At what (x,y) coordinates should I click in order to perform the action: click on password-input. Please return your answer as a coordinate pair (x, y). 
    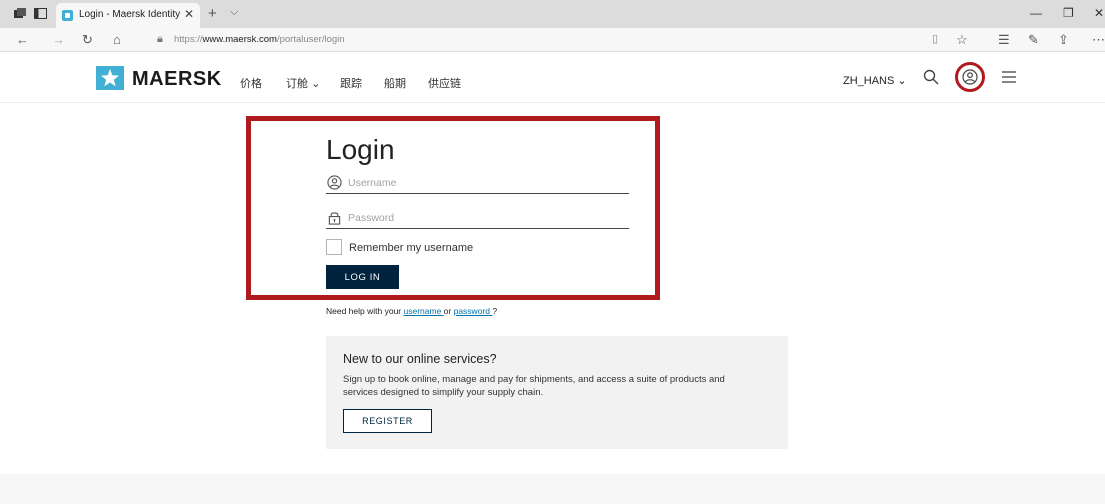
    Looking at the image, I should click on (483, 217).